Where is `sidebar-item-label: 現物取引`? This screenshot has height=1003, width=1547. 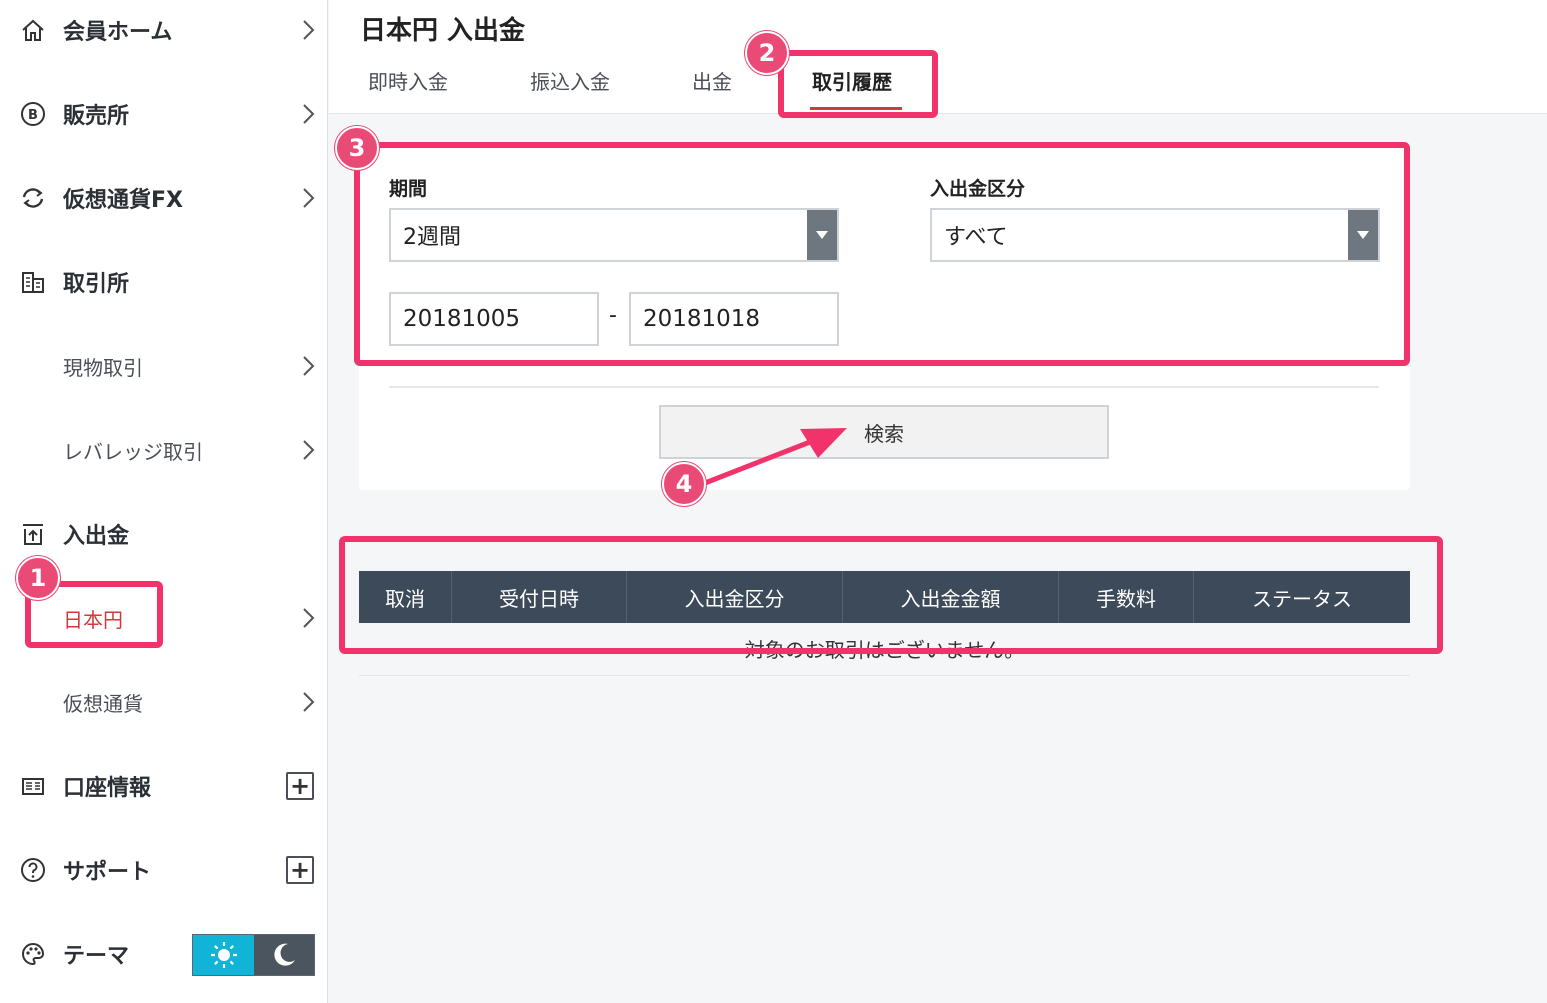
sidebar-item-label: 現物取引 is located at coordinates (103, 367).